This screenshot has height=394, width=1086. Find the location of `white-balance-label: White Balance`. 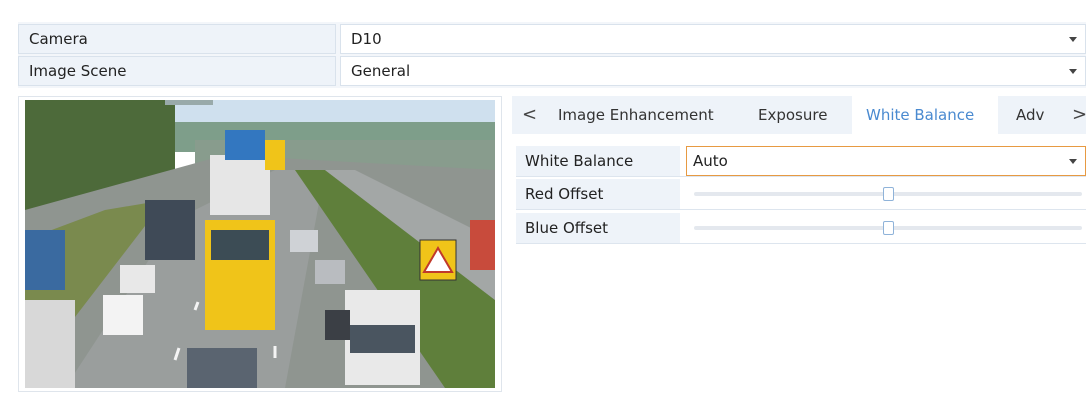

white-balance-label: White Balance is located at coordinates (598, 161).